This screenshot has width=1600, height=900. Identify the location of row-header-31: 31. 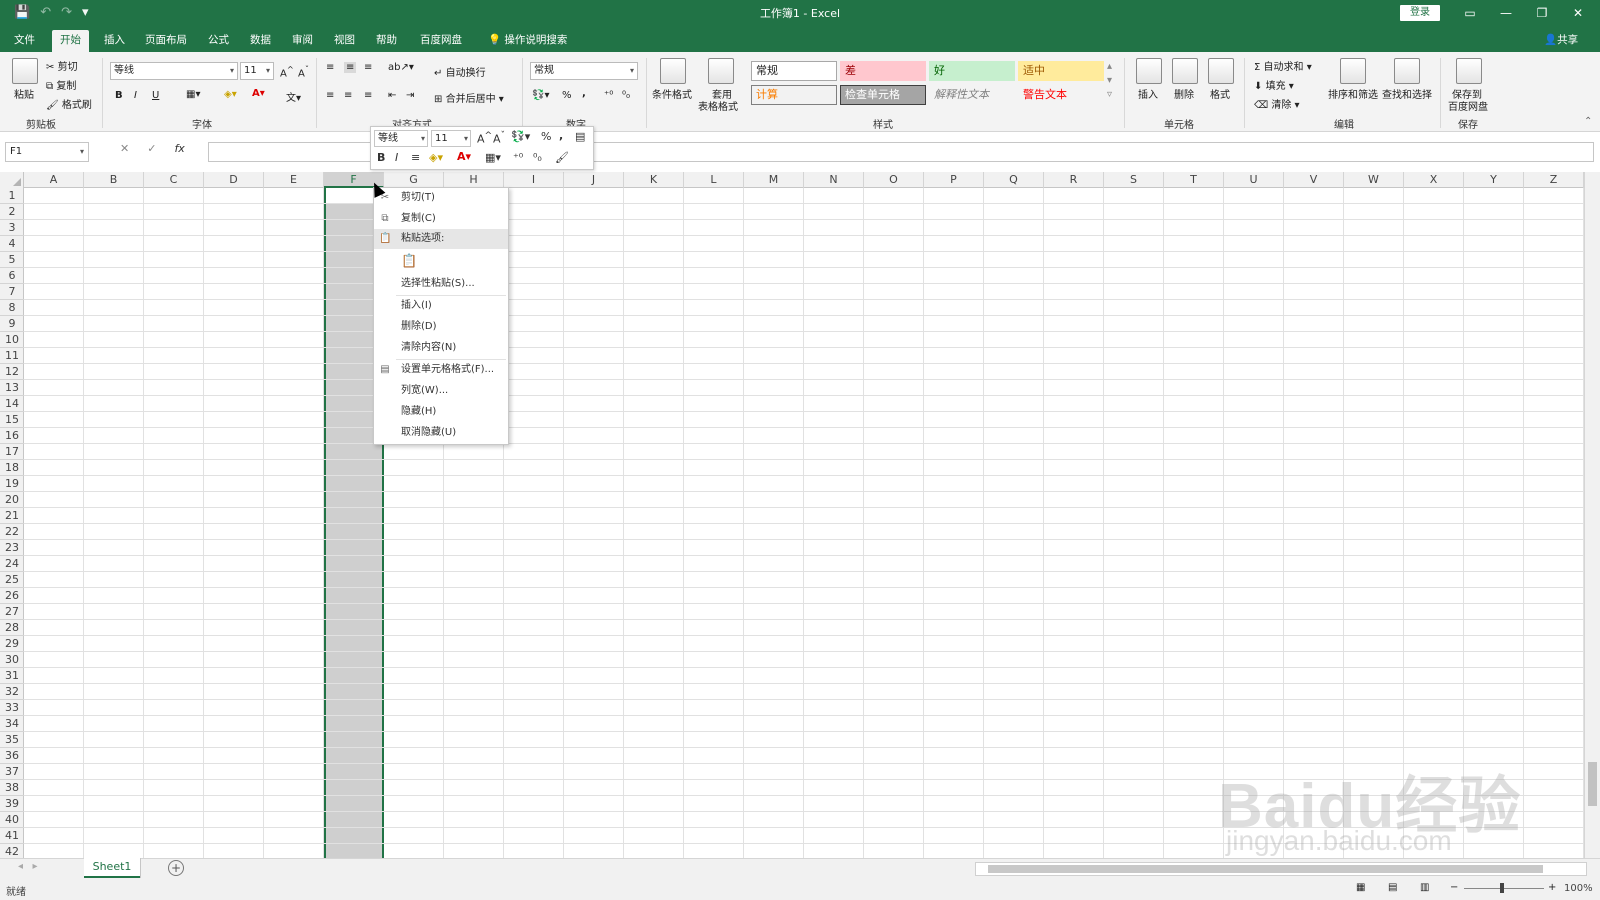
(12, 676).